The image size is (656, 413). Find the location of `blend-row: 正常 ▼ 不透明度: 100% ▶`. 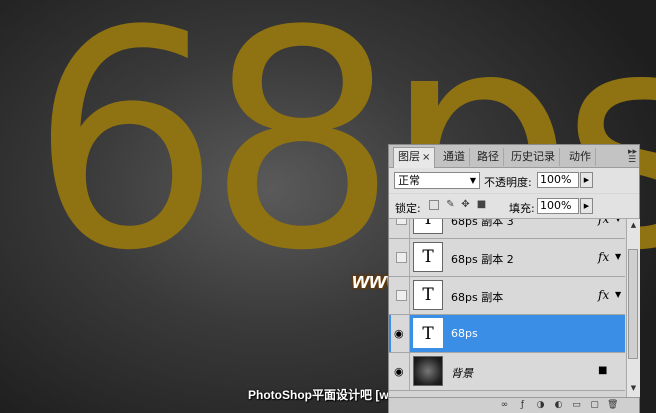

blend-row: 正常 ▼ 不透明度: 100% ▶ is located at coordinates (514, 180).